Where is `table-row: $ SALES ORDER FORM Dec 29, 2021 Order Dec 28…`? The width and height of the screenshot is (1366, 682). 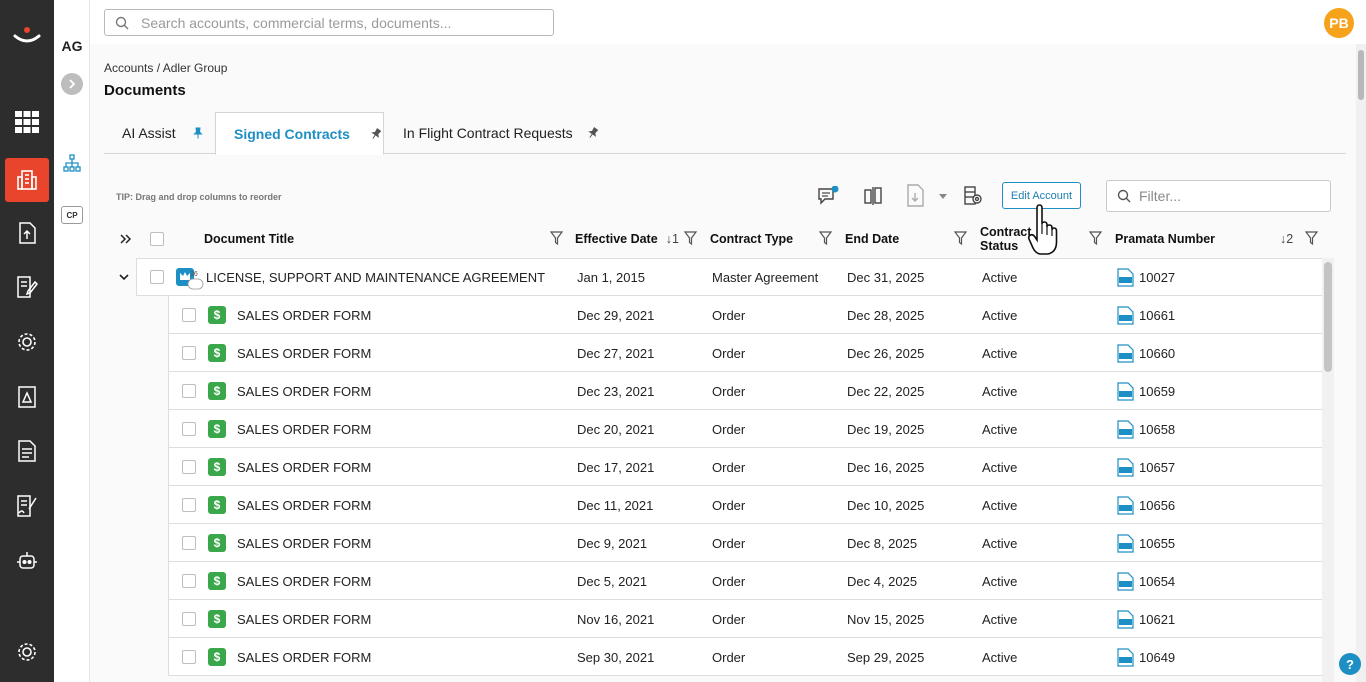 table-row: $ SALES ORDER FORM Dec 29, 2021 Order Dec 28… is located at coordinates (713, 315).